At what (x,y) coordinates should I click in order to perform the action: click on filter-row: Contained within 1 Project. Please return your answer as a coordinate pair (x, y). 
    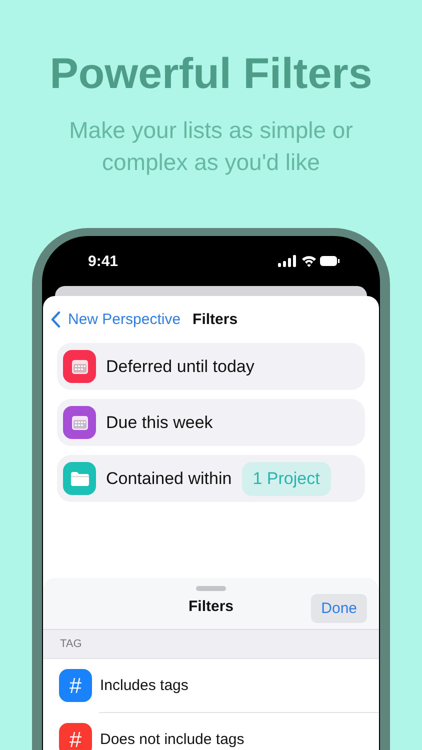
    Looking at the image, I should click on (211, 478).